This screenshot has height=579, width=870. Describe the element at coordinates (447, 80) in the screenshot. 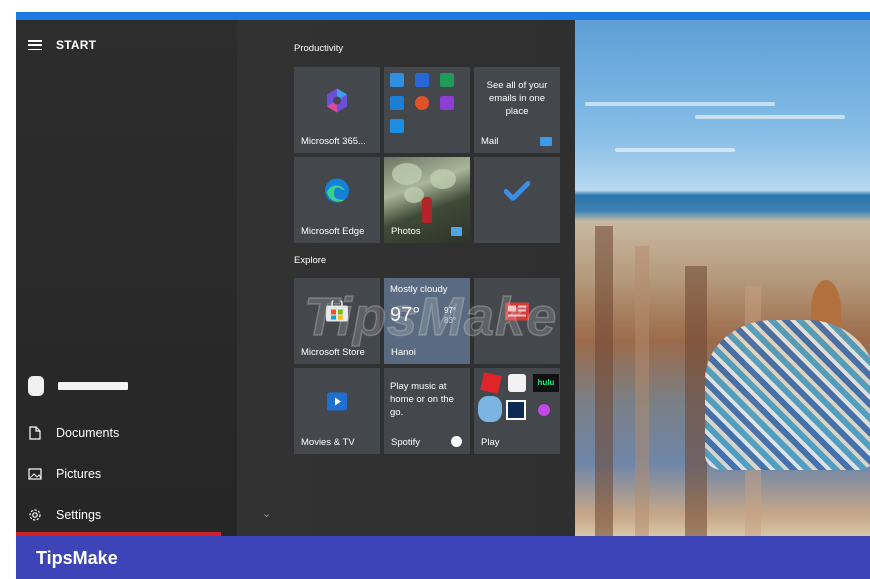

I see `excel-icon` at that location.